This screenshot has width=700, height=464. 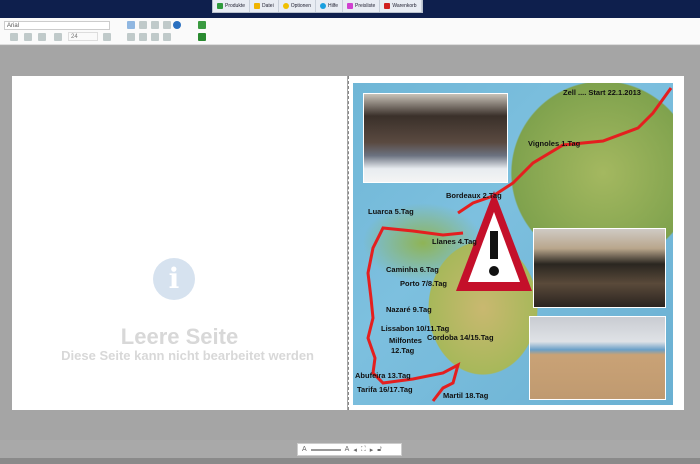 I want to click on menu-produkte: Produkte, so click(x=232, y=6).